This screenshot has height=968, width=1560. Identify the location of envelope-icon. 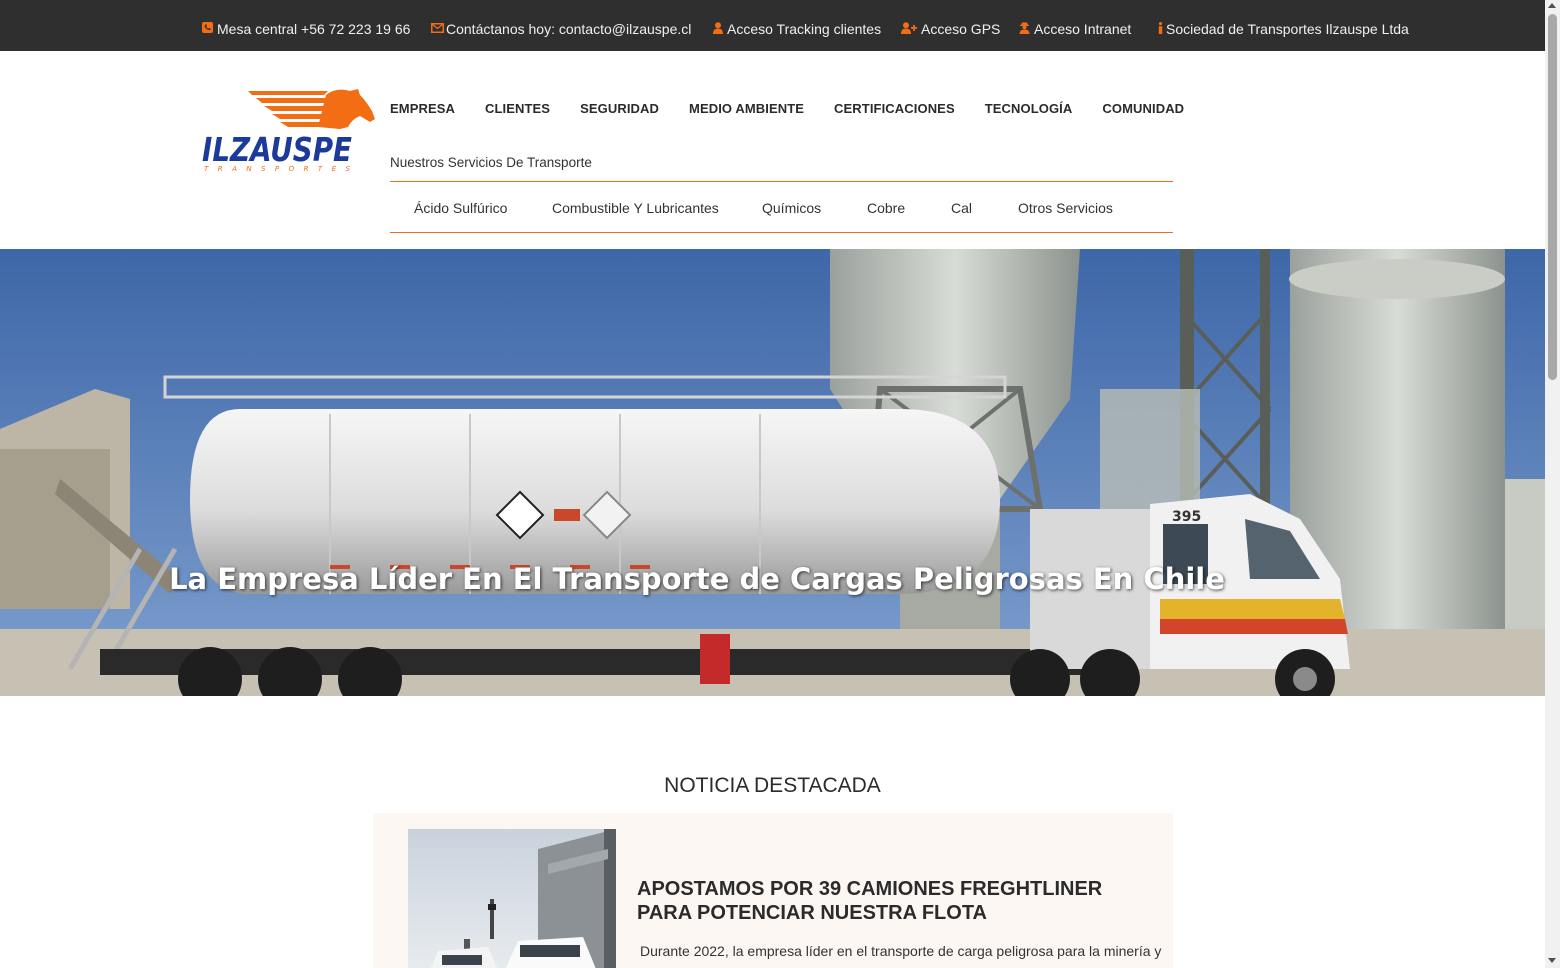
(437, 29).